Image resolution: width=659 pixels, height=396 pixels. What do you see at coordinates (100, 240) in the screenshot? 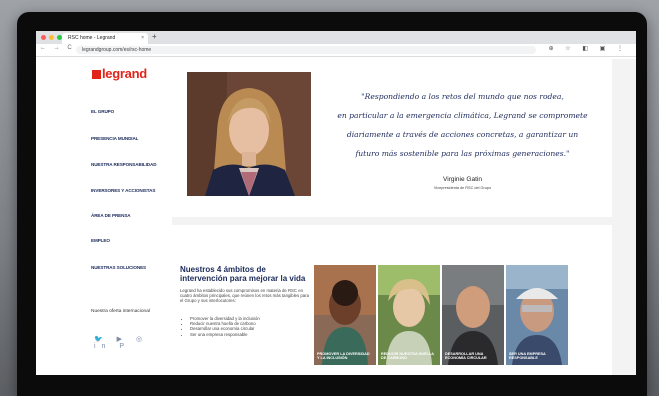
I see `sidebar-item-empleo: EMPLEO` at bounding box center [100, 240].